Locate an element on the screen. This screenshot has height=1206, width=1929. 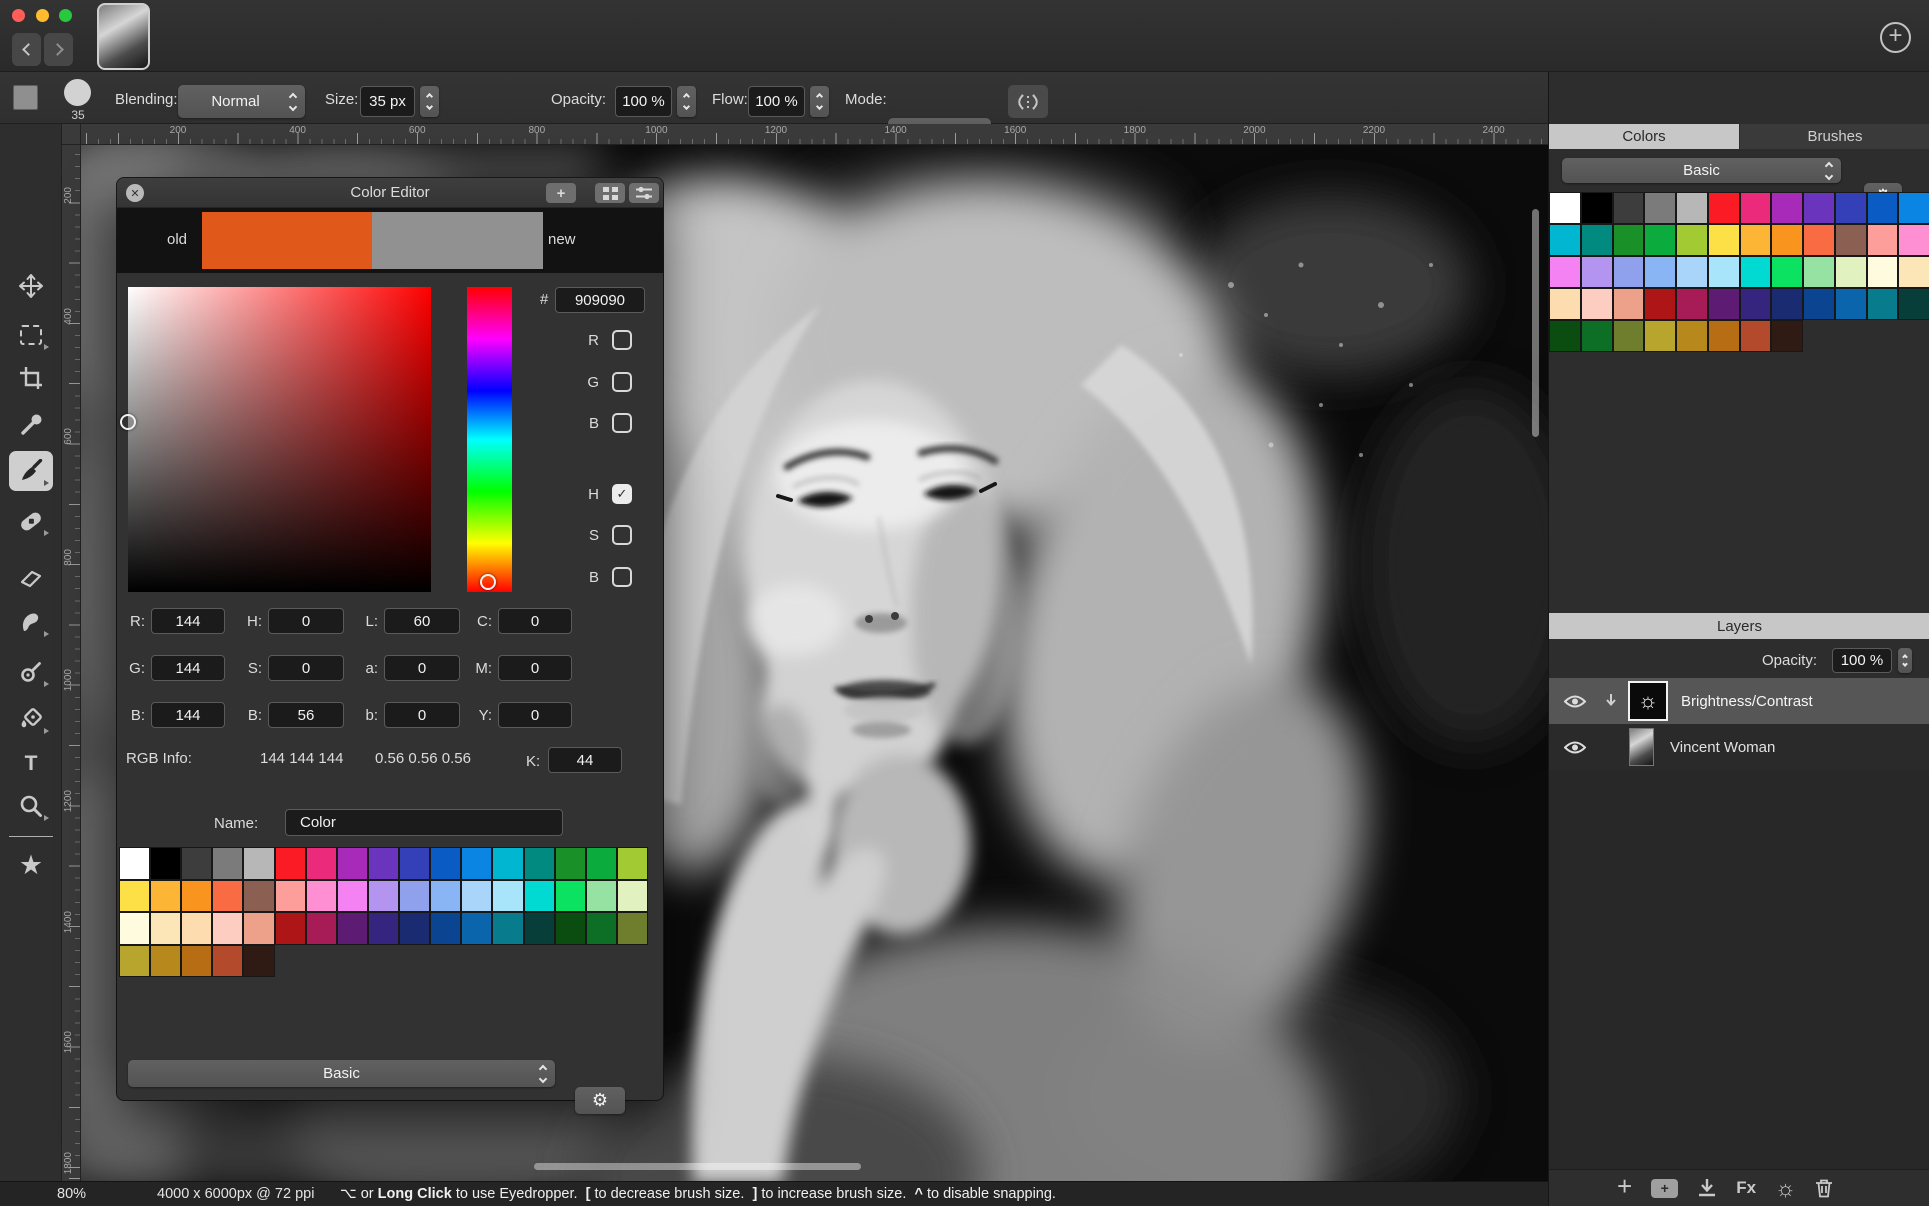
vertical-scrollbar is located at coordinates (1535, 323).